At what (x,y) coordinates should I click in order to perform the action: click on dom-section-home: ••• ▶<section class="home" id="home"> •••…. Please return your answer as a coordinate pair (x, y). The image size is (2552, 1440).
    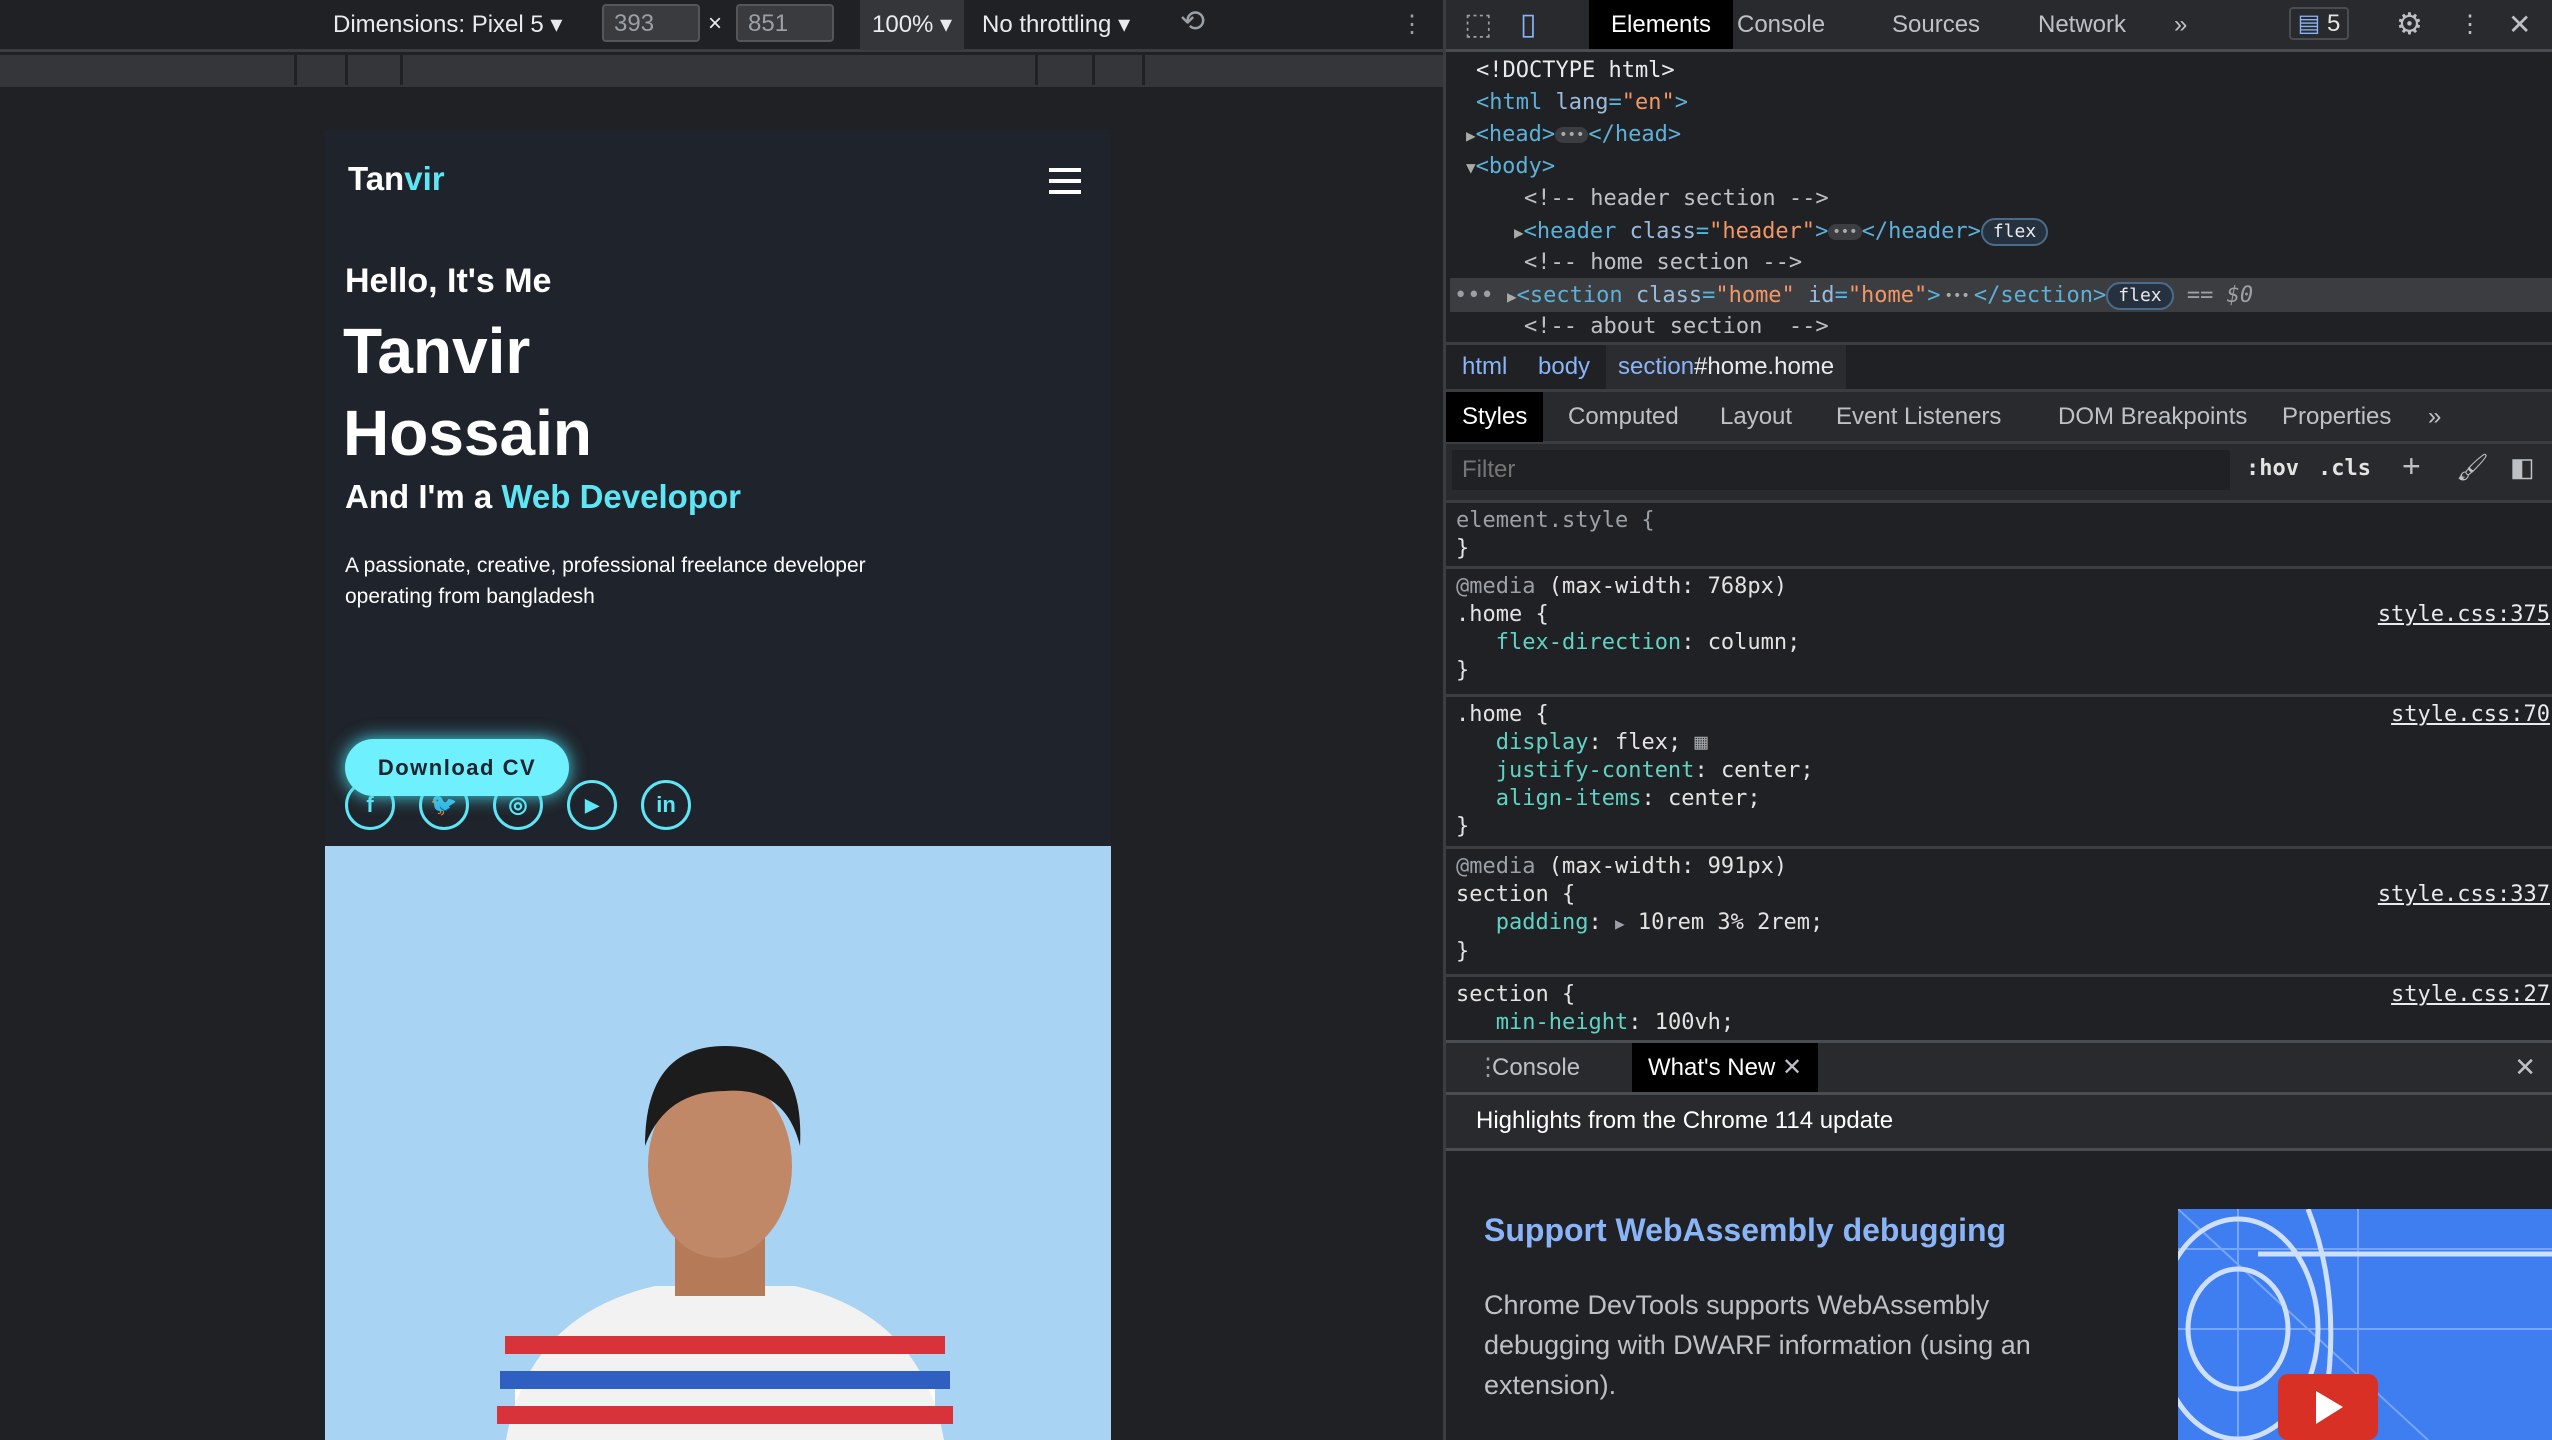
    Looking at the image, I should click on (1853, 296).